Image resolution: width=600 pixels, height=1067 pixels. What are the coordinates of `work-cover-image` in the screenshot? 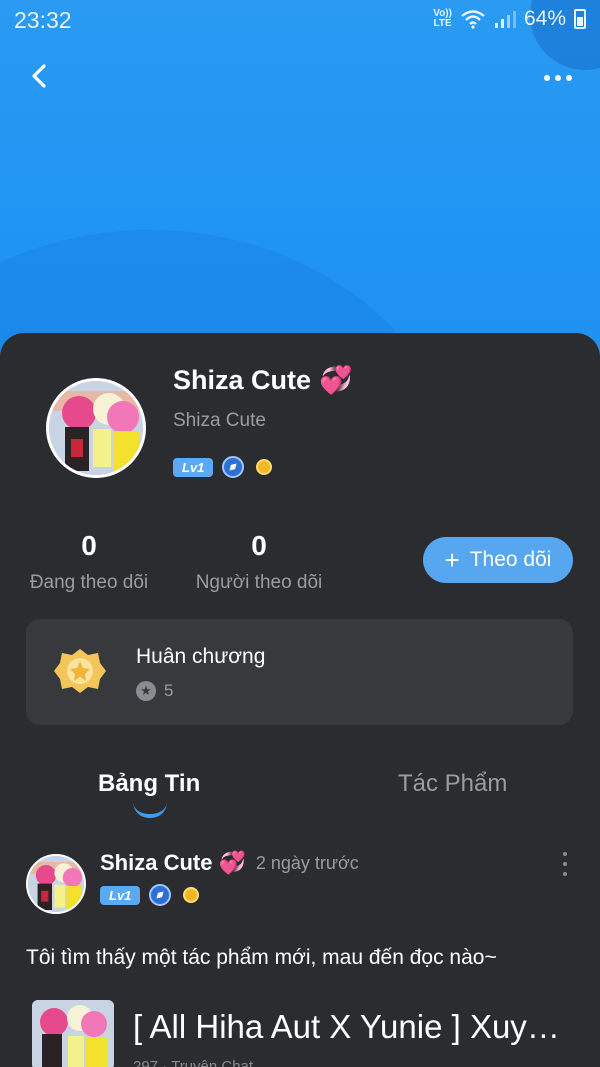 It's located at (73, 1033).